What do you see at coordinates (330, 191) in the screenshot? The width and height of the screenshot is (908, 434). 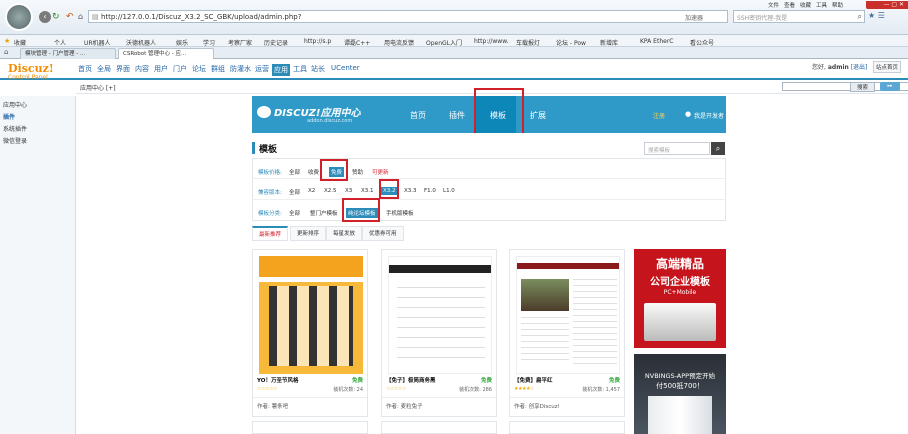 I see `version-x25: X2.5` at bounding box center [330, 191].